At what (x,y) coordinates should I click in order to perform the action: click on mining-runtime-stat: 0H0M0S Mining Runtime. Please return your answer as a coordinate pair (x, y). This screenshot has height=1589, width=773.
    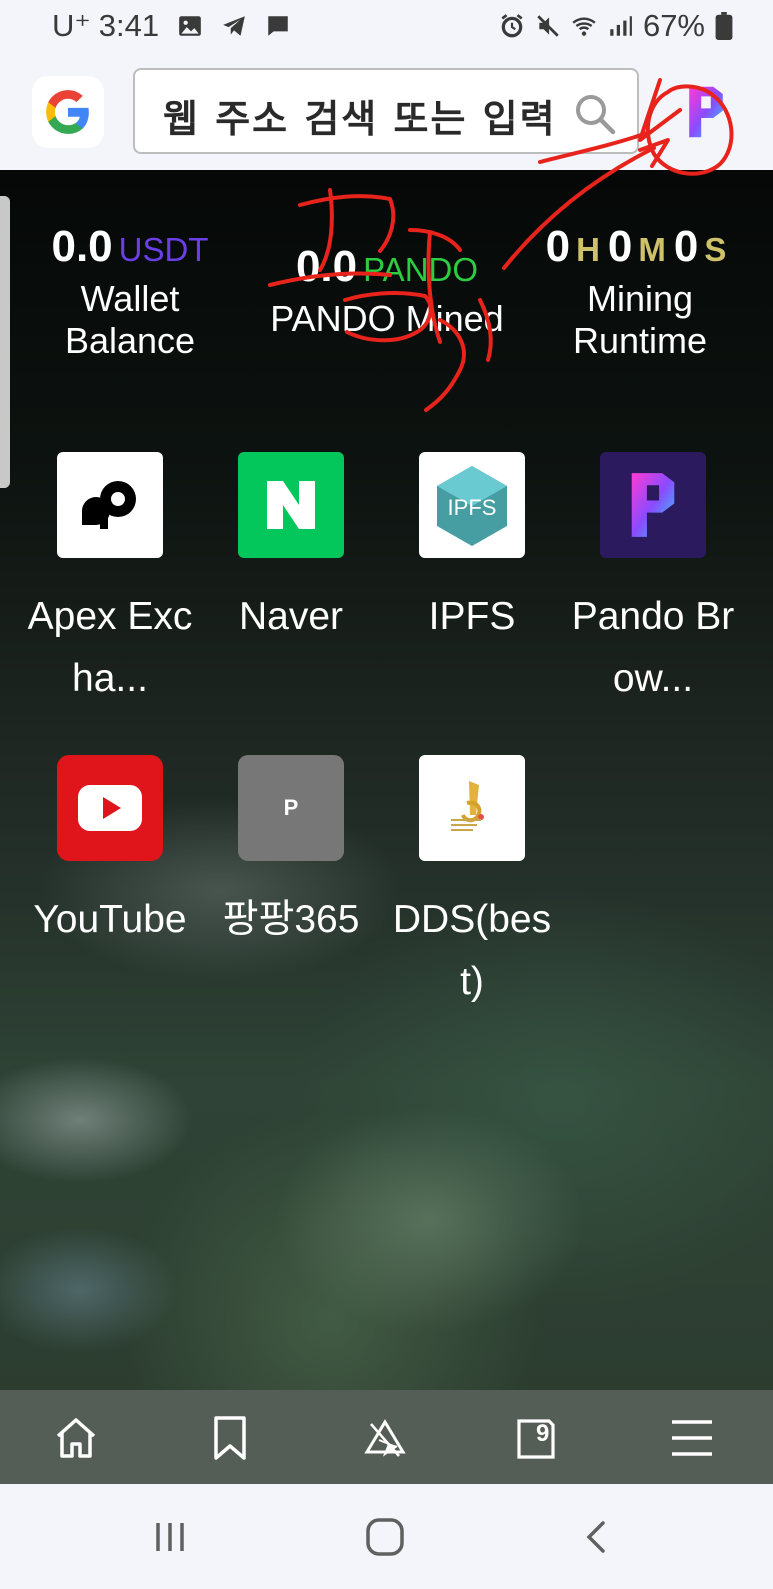
    Looking at the image, I should click on (640, 292).